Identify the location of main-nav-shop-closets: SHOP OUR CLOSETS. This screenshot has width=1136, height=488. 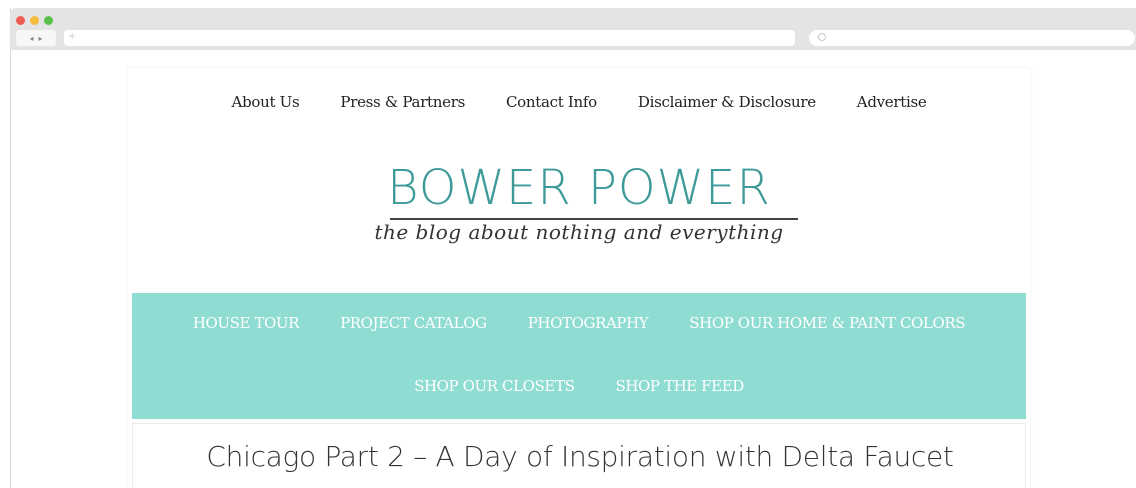
(494, 386).